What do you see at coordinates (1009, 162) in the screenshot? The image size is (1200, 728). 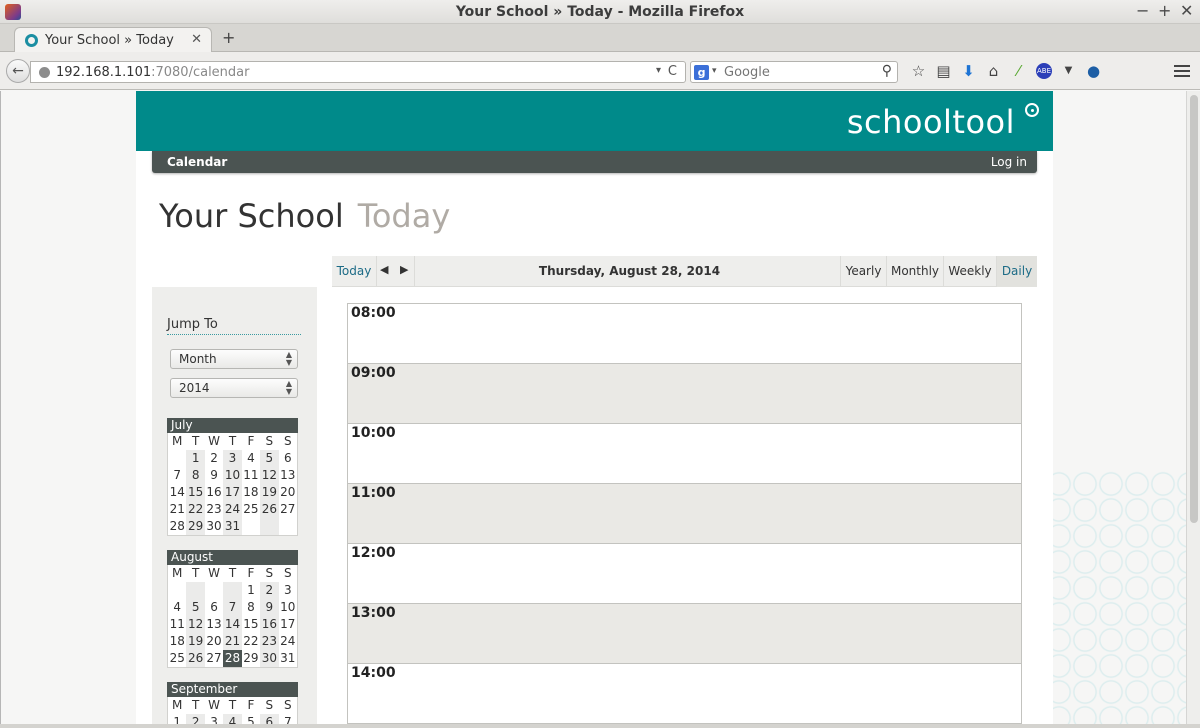 I see `login-link: Log in` at bounding box center [1009, 162].